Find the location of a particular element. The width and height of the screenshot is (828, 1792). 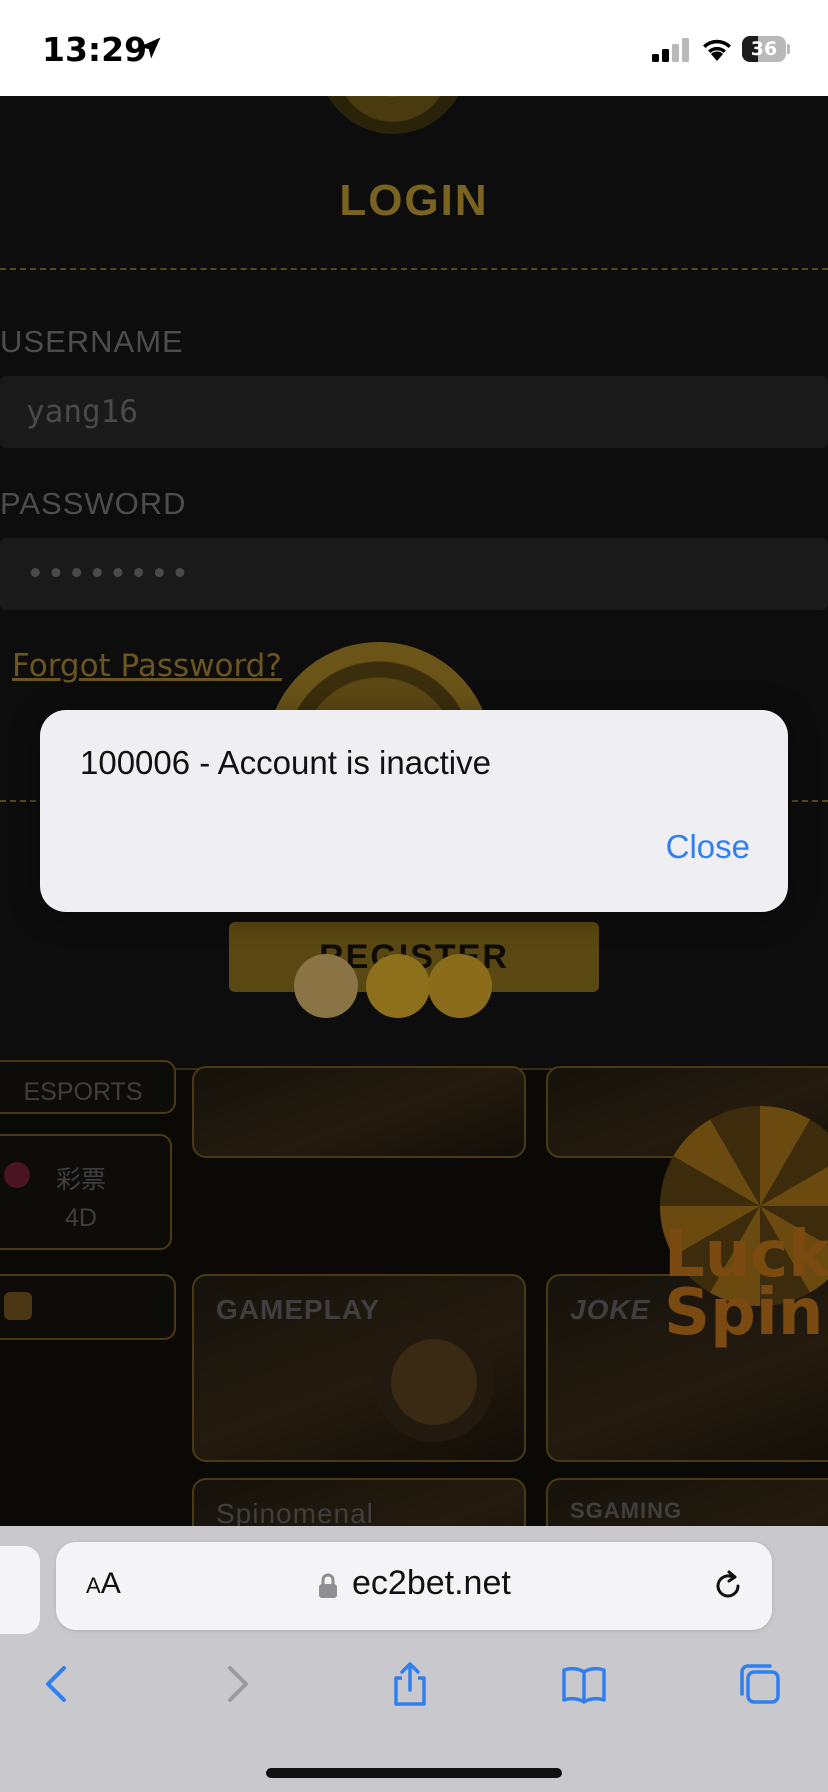

status-bar: 13:29 36 is located at coordinates (414, 48).